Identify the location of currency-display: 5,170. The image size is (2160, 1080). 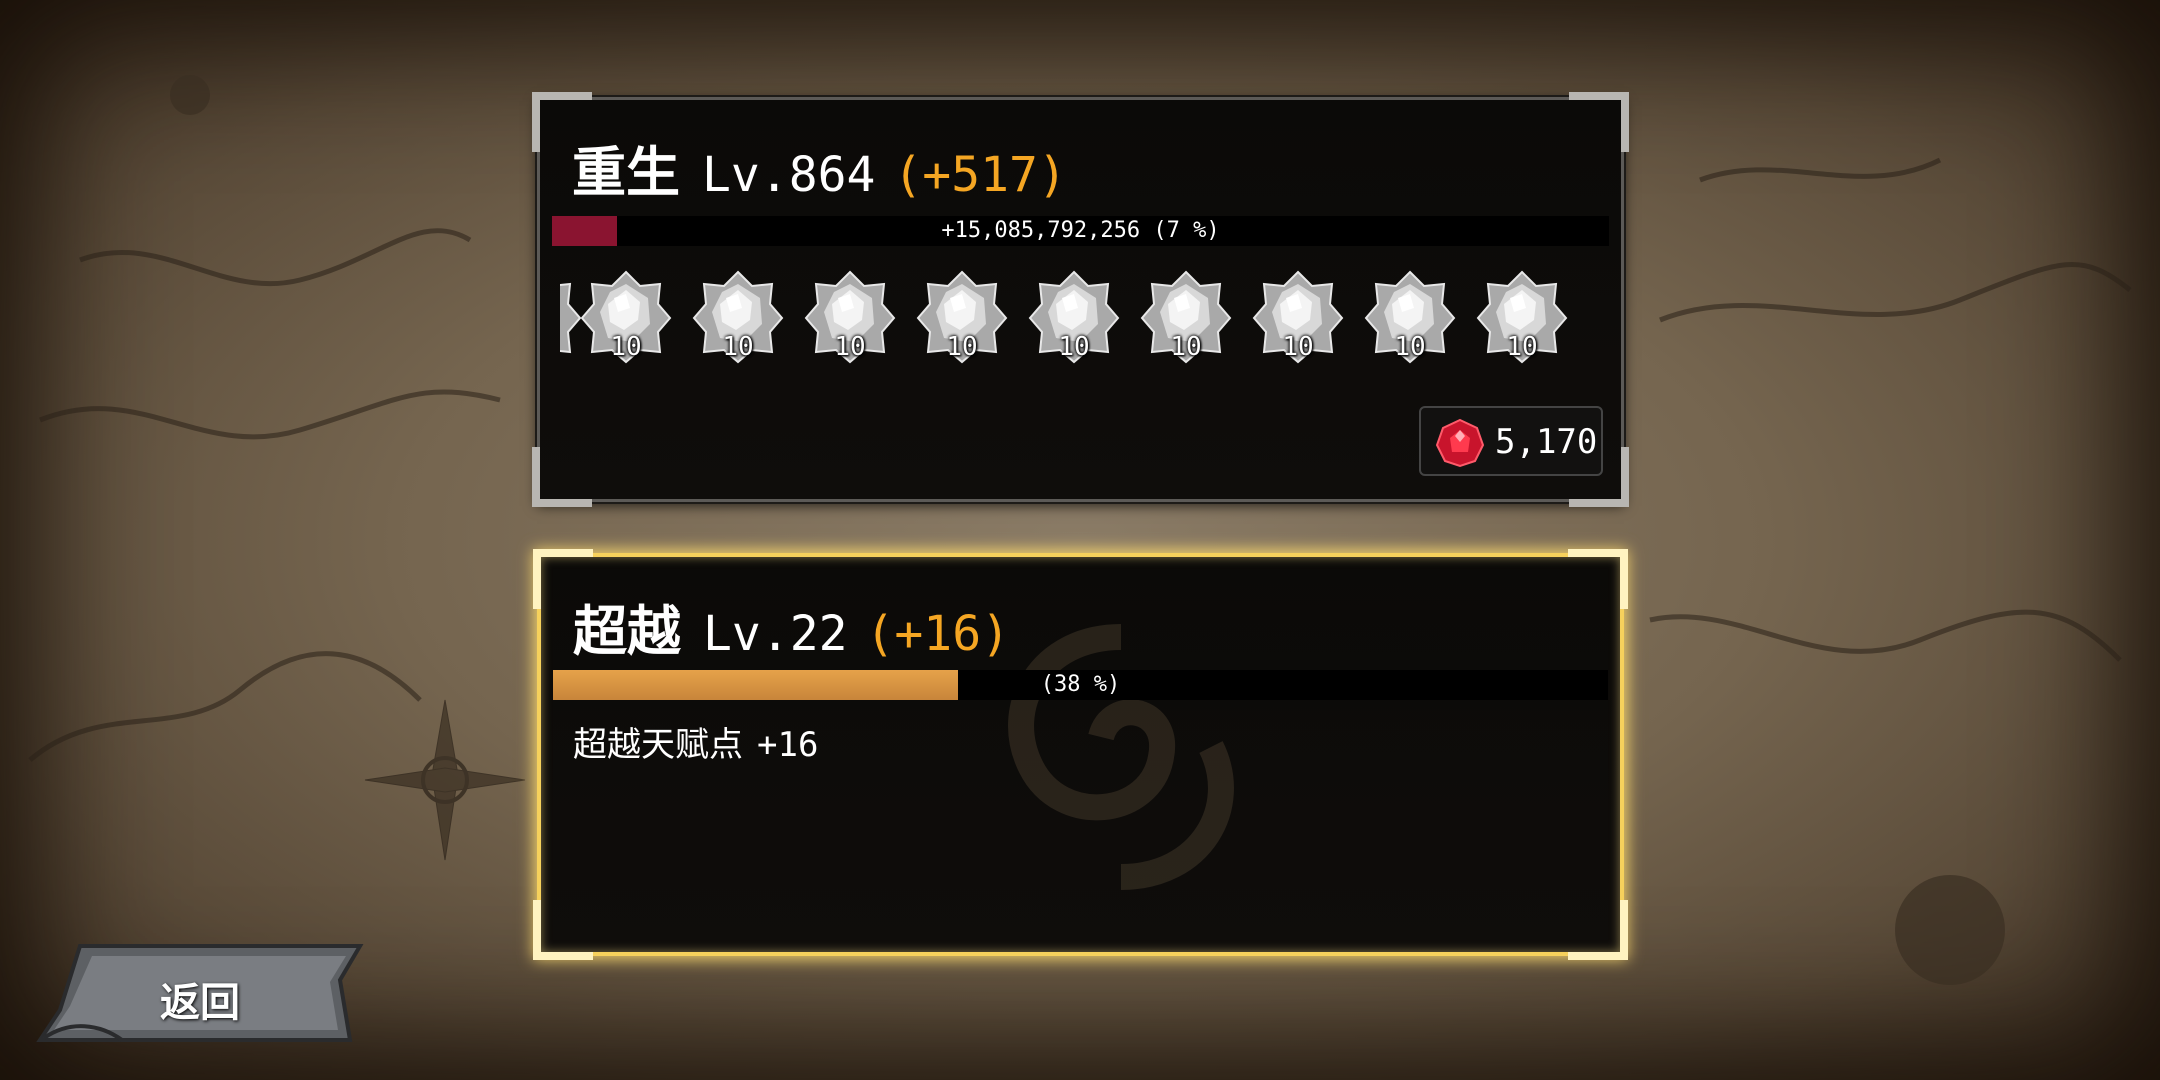
(1511, 441).